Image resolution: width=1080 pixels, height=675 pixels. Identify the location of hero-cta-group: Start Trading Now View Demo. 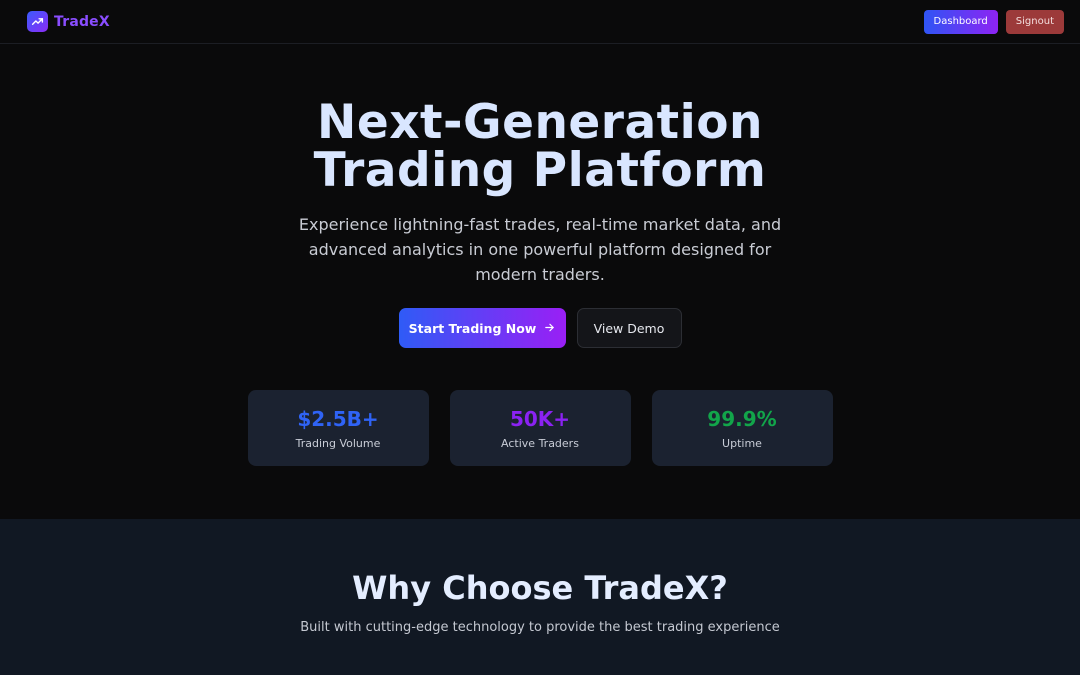
(540, 328).